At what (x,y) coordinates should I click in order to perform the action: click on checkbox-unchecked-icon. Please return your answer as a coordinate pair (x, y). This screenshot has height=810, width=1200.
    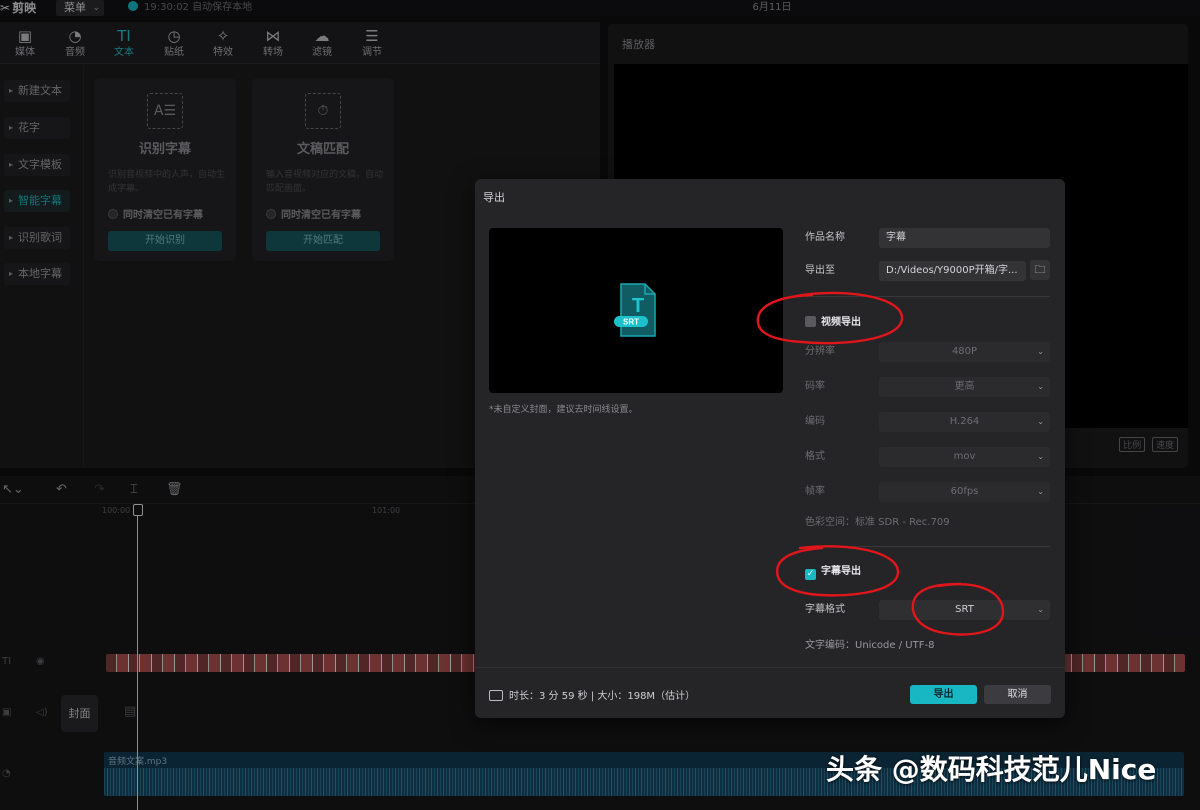
    Looking at the image, I should click on (810, 321).